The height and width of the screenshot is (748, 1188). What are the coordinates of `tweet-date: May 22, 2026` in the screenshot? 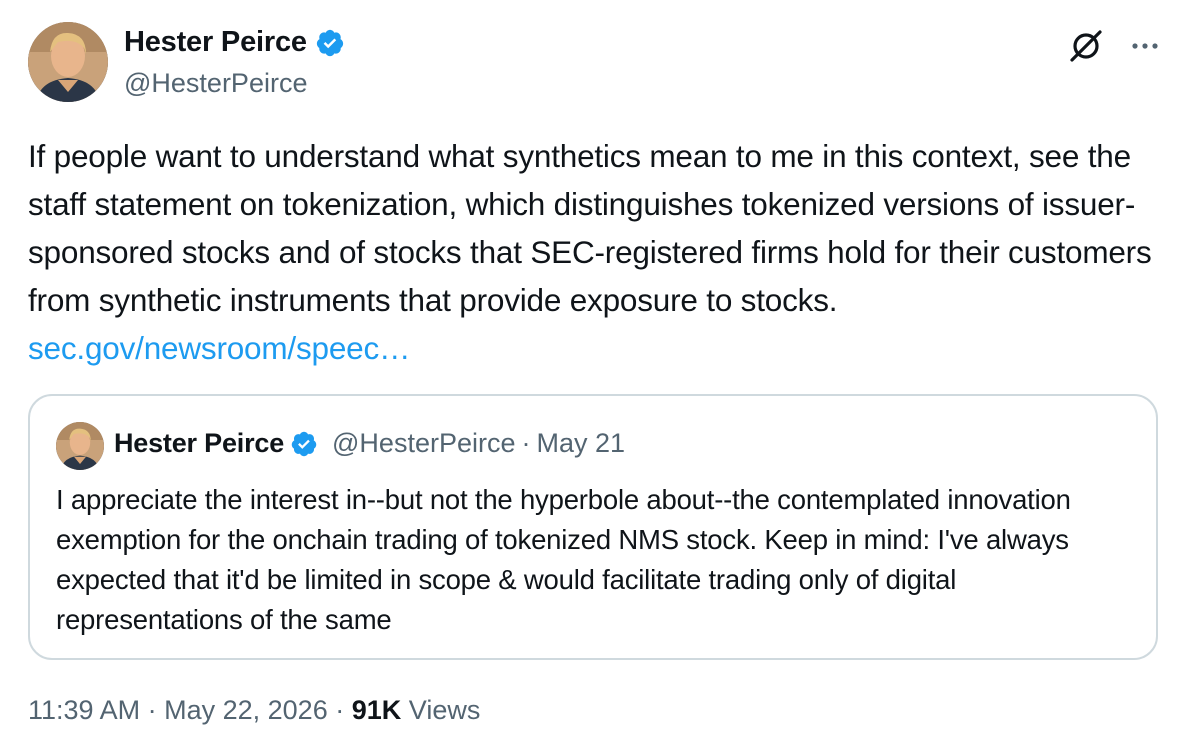 It's located at (246, 710).